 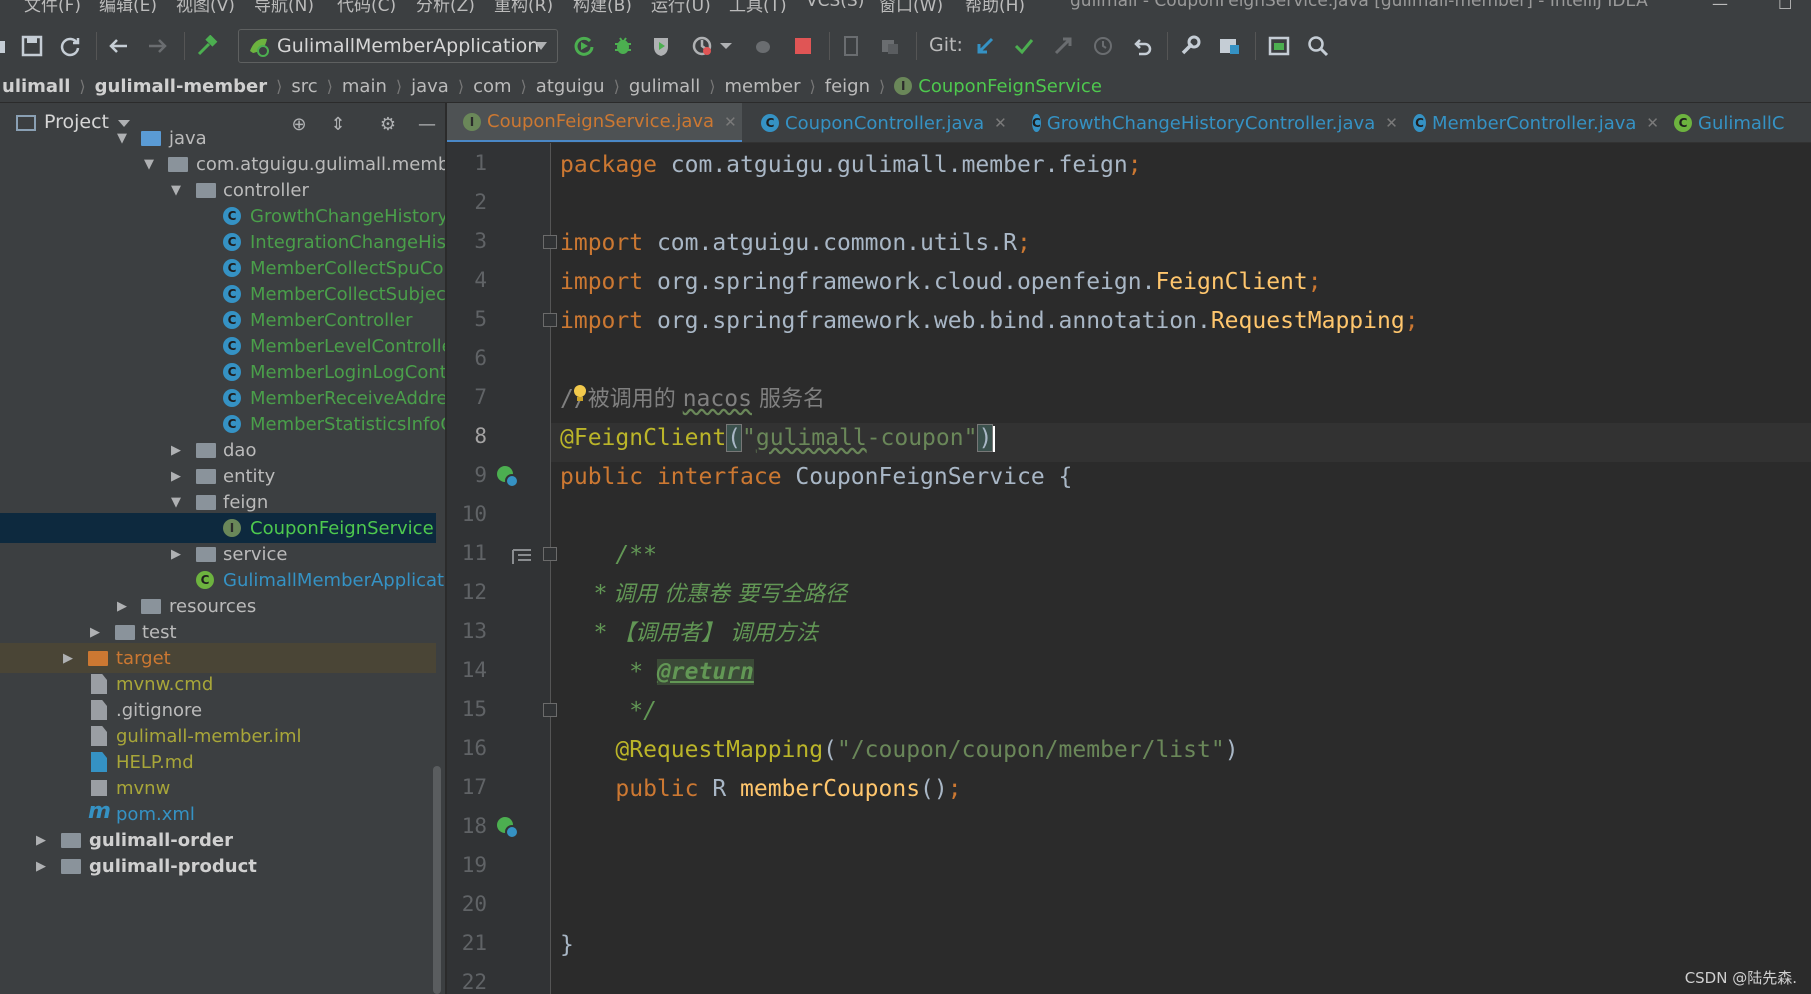 I want to click on tab-member-controller: C MemberController.java ✕, so click(x=1528, y=122).